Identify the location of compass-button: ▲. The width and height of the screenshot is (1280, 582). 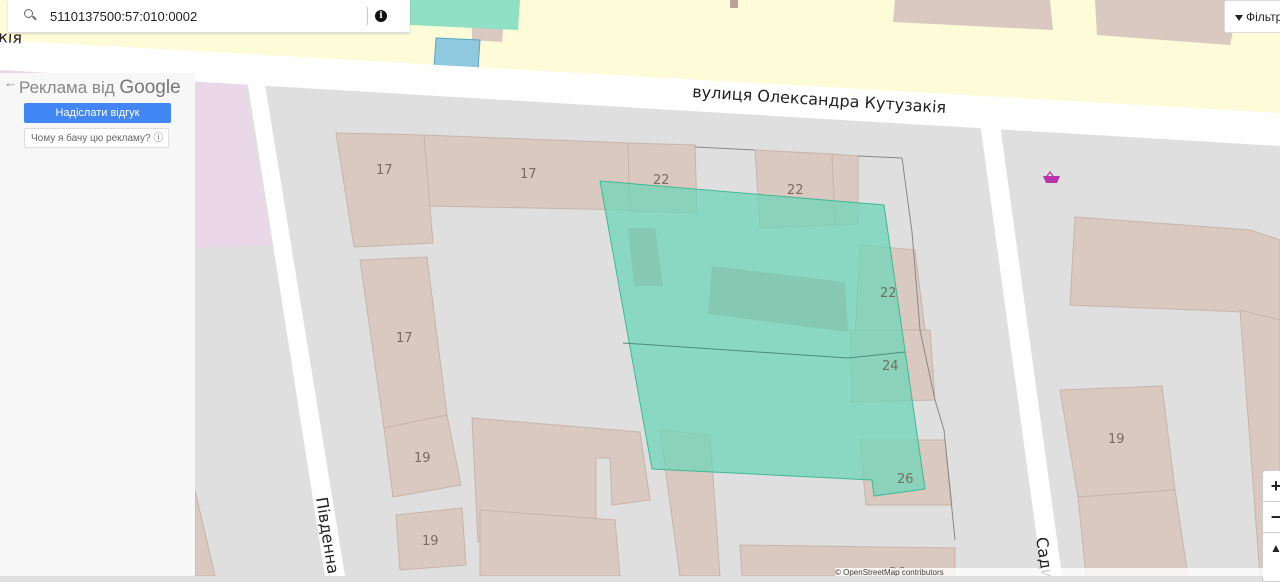
(1271, 548).